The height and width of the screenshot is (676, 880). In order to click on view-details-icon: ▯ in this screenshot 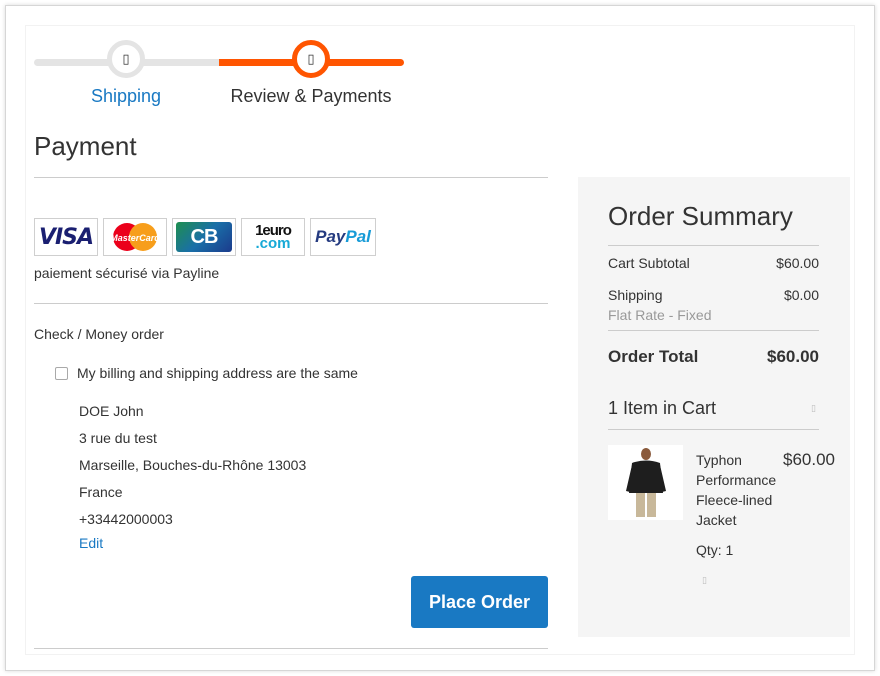, I will do `click(704, 580)`.